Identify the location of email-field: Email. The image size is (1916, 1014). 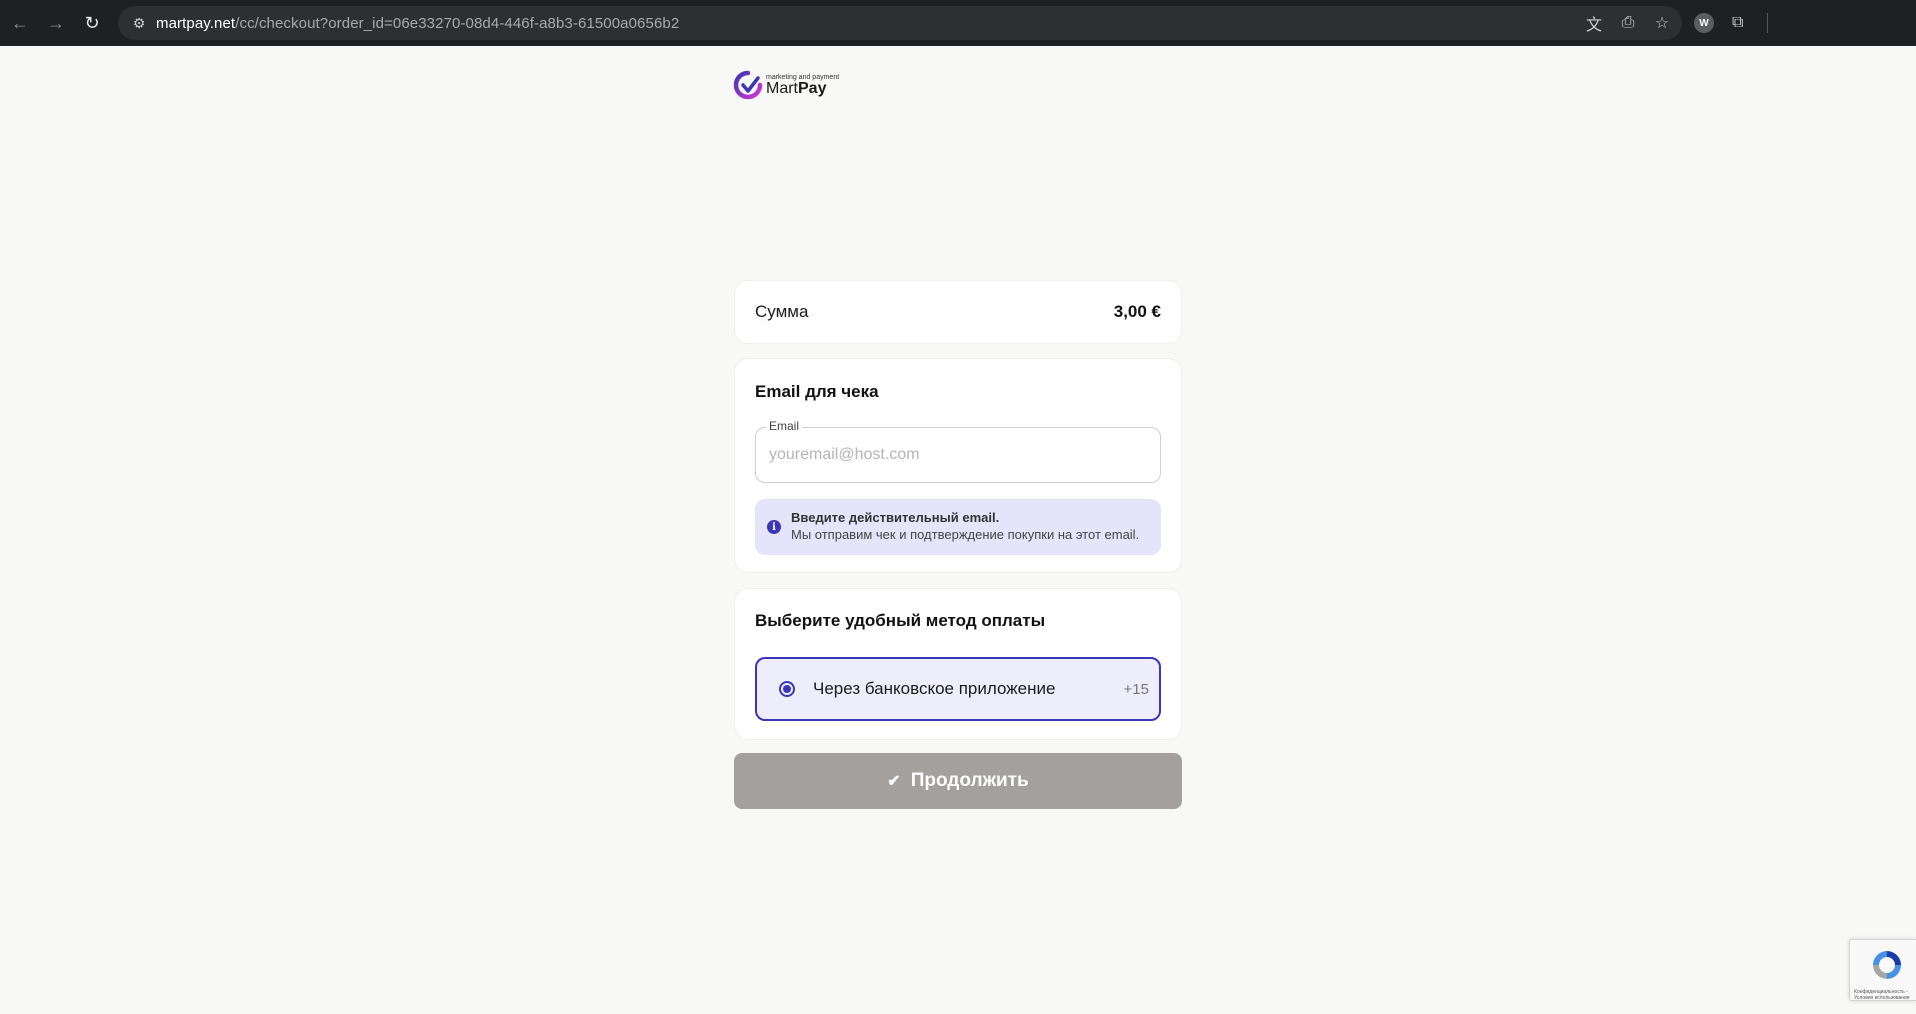
(958, 451).